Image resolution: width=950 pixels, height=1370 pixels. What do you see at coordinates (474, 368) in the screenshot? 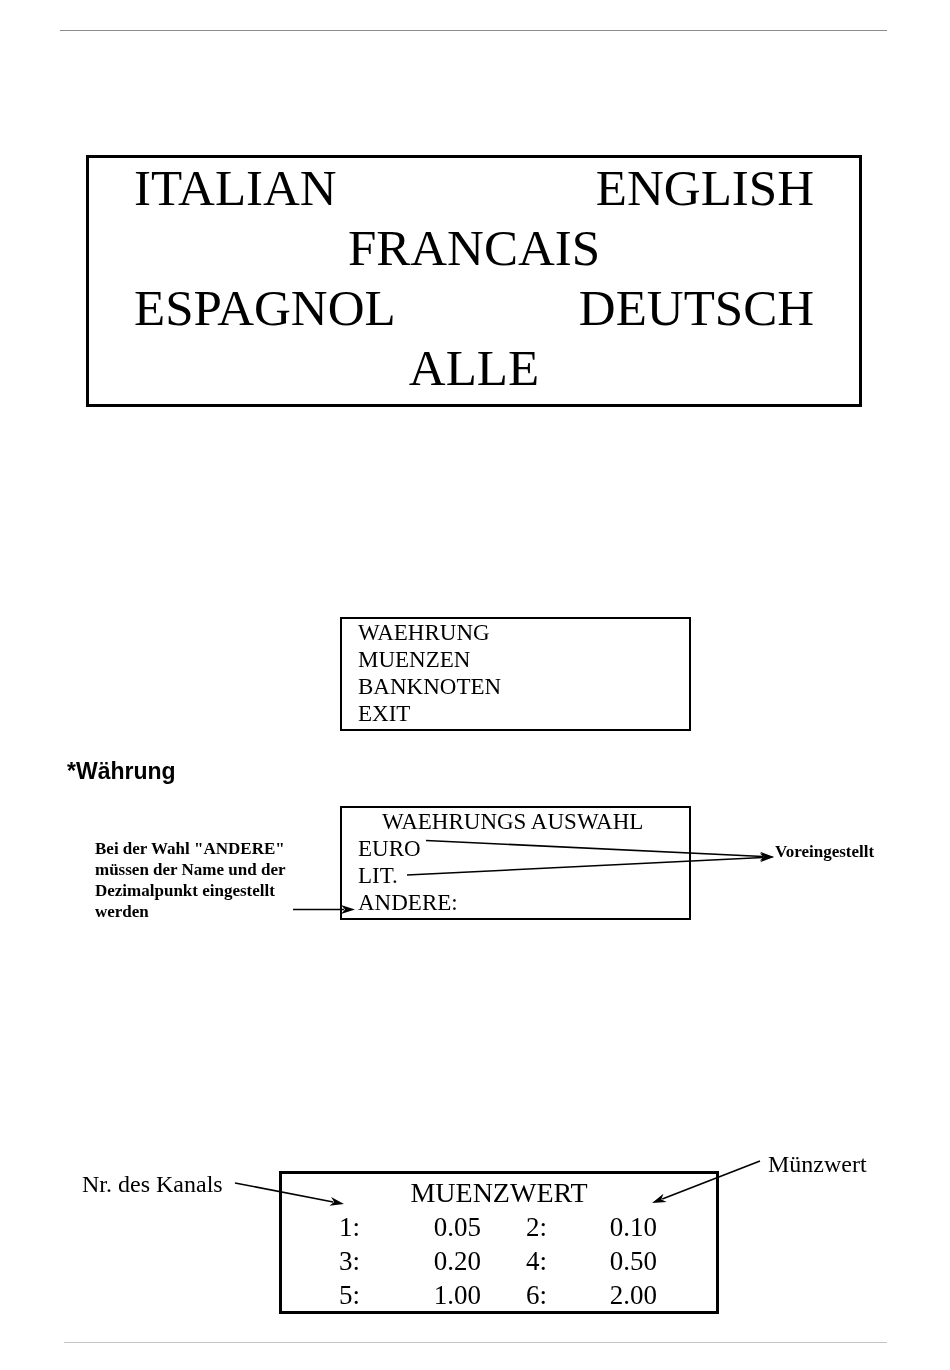
I see `menu-option: ALLE` at bounding box center [474, 368].